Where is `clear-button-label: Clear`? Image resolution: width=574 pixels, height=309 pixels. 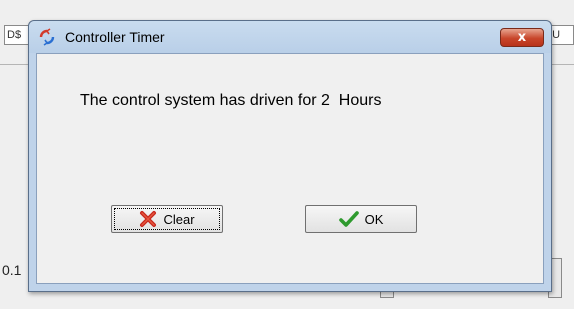 clear-button-label: Clear is located at coordinates (179, 219).